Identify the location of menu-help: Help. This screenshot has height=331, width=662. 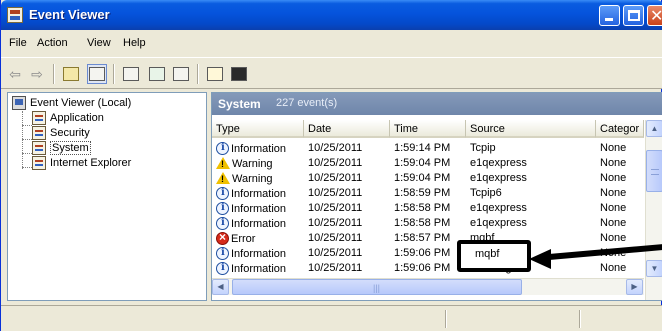
(134, 43).